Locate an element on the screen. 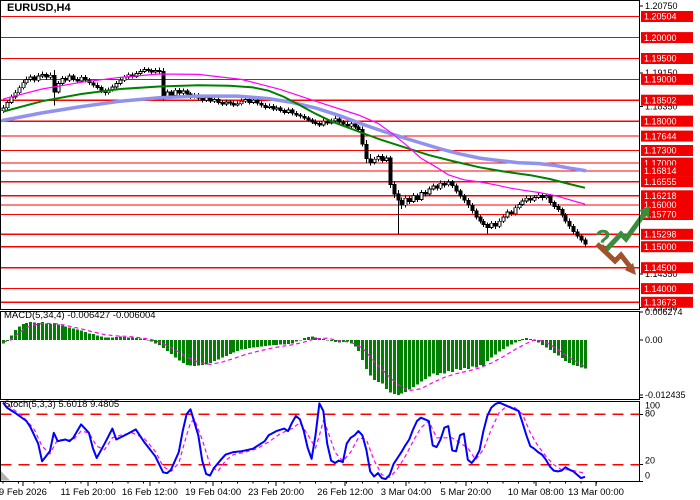  price-level-label: 1.19500 is located at coordinates (667, 58).